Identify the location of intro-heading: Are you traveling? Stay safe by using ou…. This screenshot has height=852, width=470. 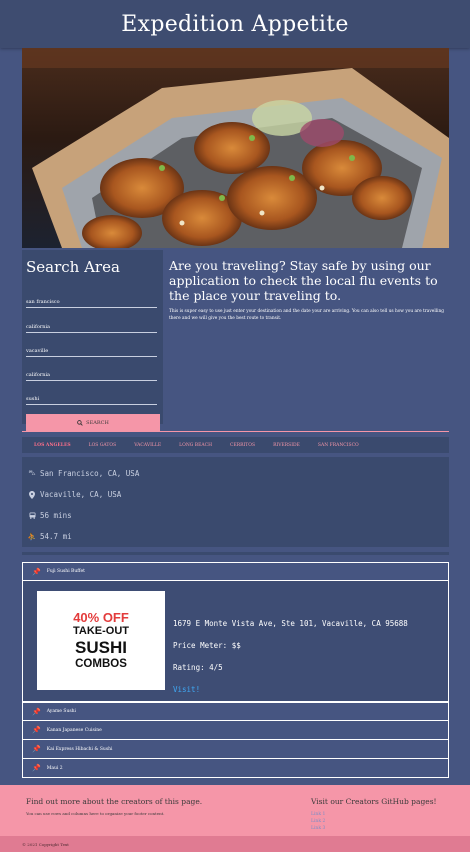
(303, 280).